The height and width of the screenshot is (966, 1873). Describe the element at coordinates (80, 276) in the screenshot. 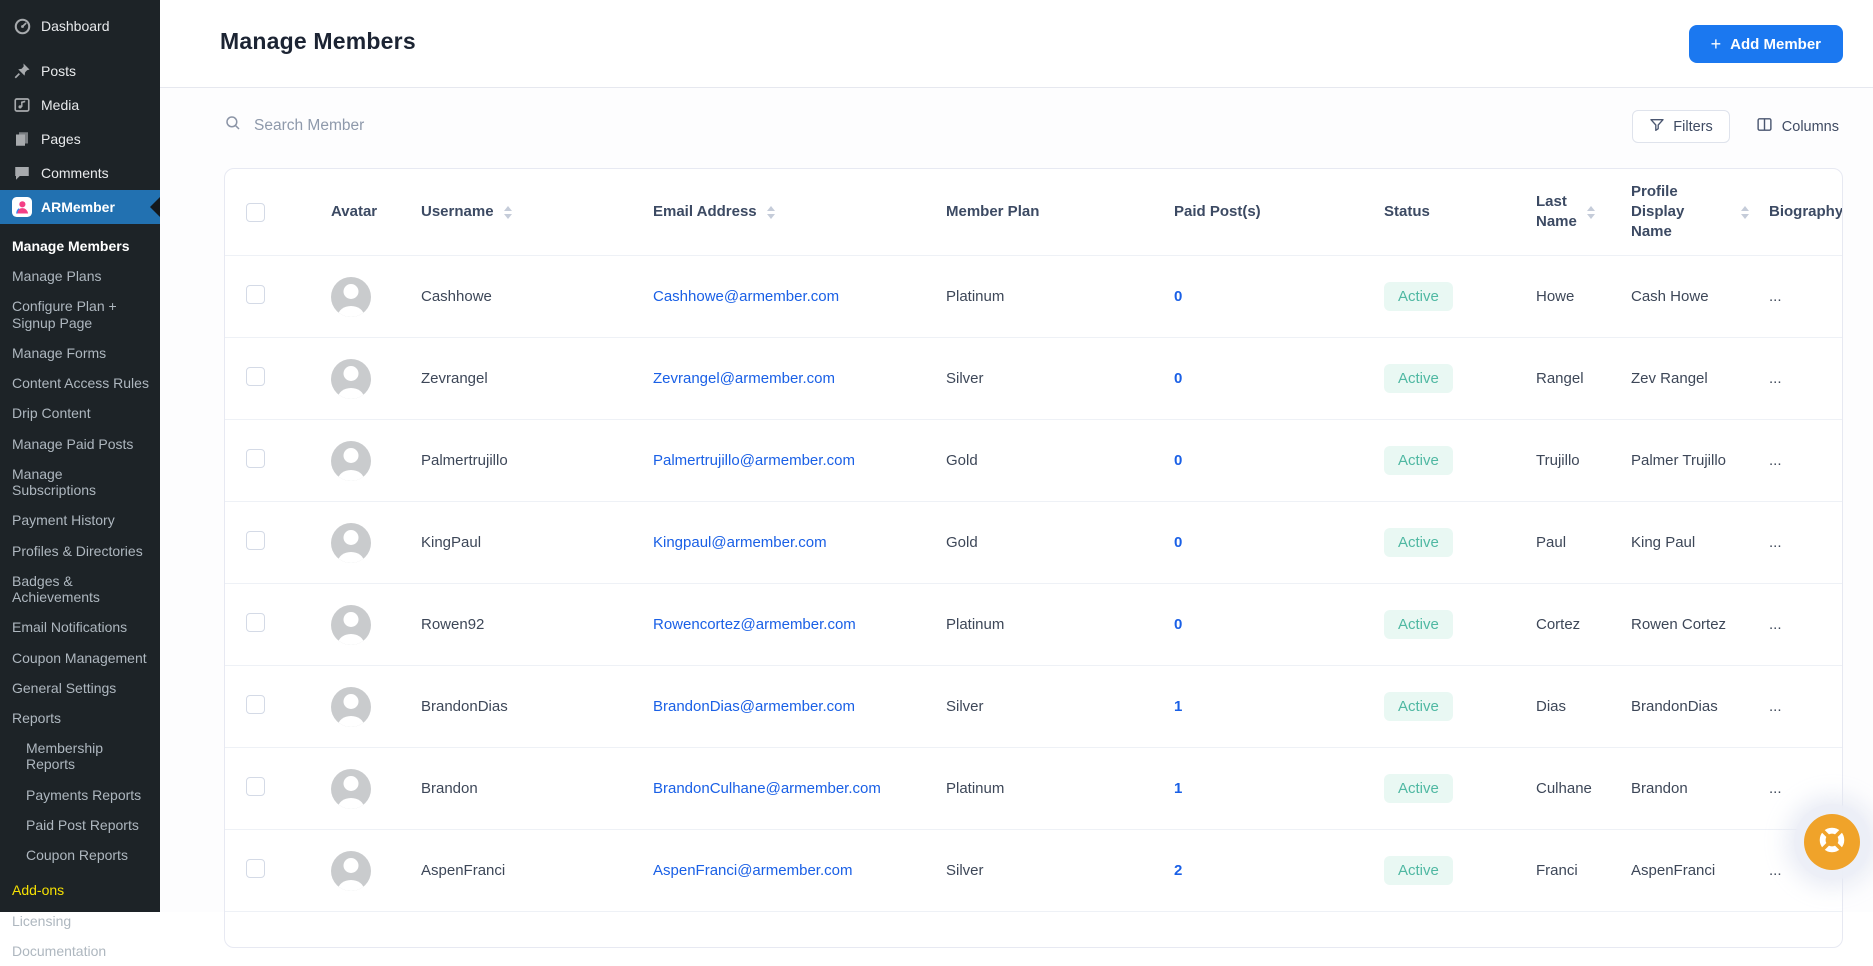

I see `submenu-item: Manage Plans` at that location.